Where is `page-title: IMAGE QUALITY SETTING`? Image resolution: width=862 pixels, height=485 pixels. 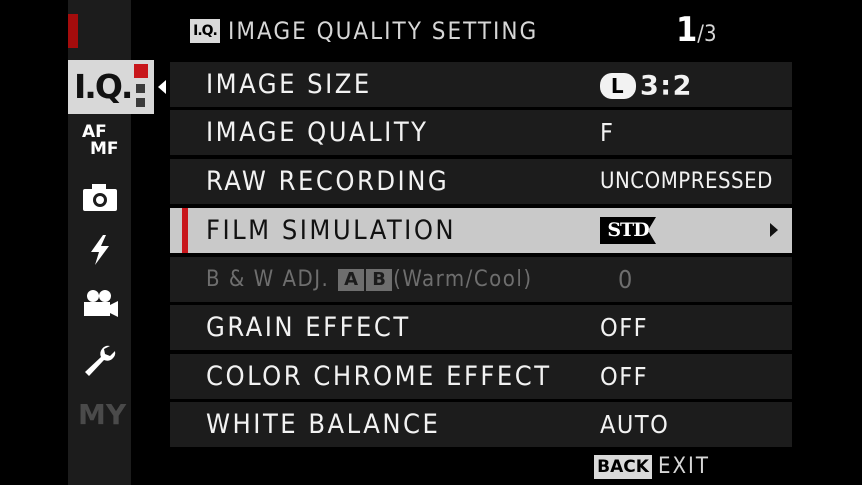
page-title: IMAGE QUALITY SETTING is located at coordinates (383, 31).